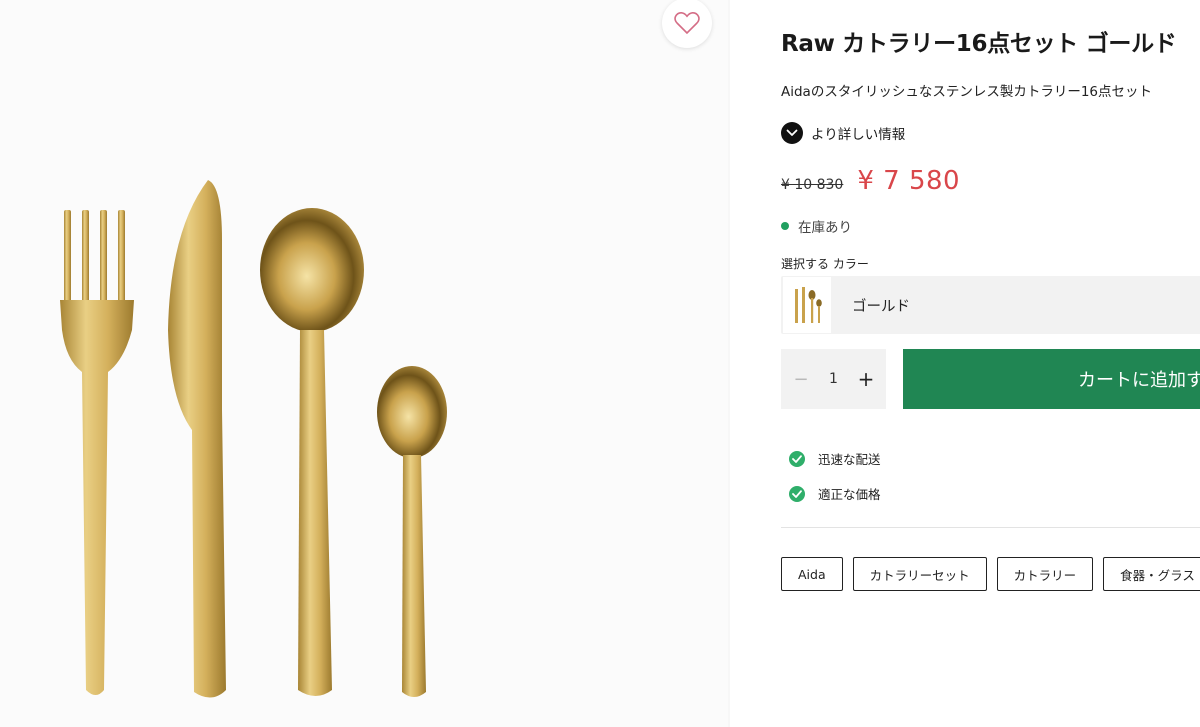 This screenshot has width=1200, height=727. I want to click on heart-icon, so click(687, 23).